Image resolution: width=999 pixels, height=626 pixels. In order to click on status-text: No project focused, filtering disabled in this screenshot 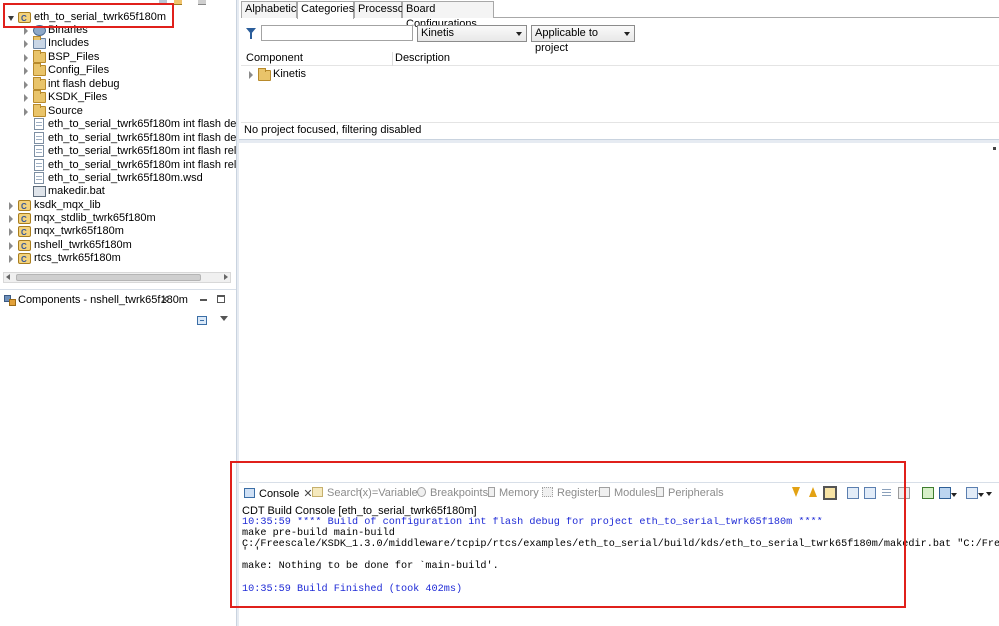, I will do `click(333, 130)`.